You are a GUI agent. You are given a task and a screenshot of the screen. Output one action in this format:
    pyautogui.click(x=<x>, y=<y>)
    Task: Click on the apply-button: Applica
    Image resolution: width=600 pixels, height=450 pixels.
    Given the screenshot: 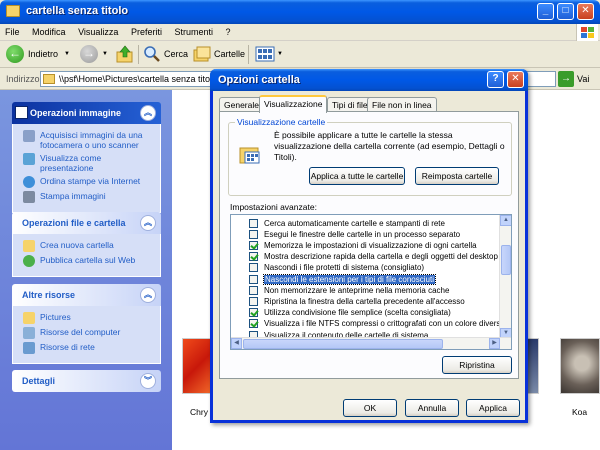 What is the action you would take?
    pyautogui.click(x=493, y=408)
    